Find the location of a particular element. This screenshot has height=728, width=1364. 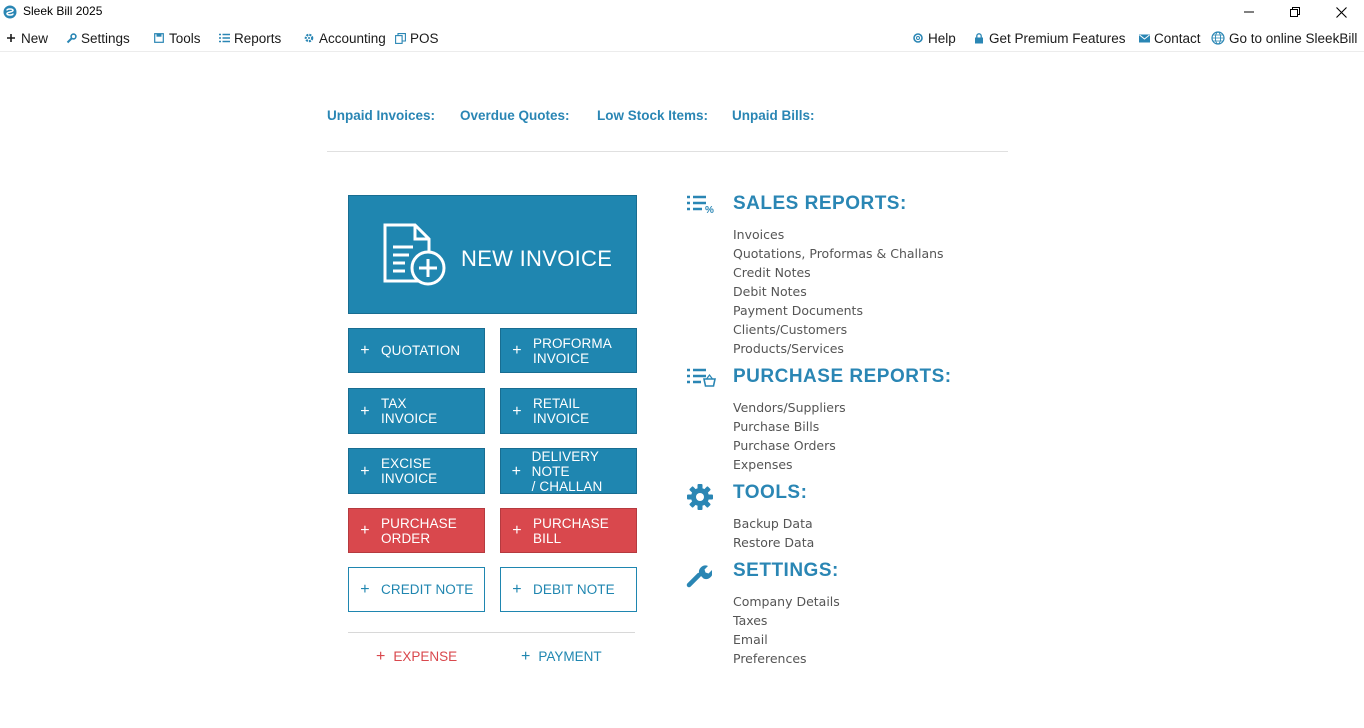

new-invoice-label: NEW INVOICE is located at coordinates (537, 258).